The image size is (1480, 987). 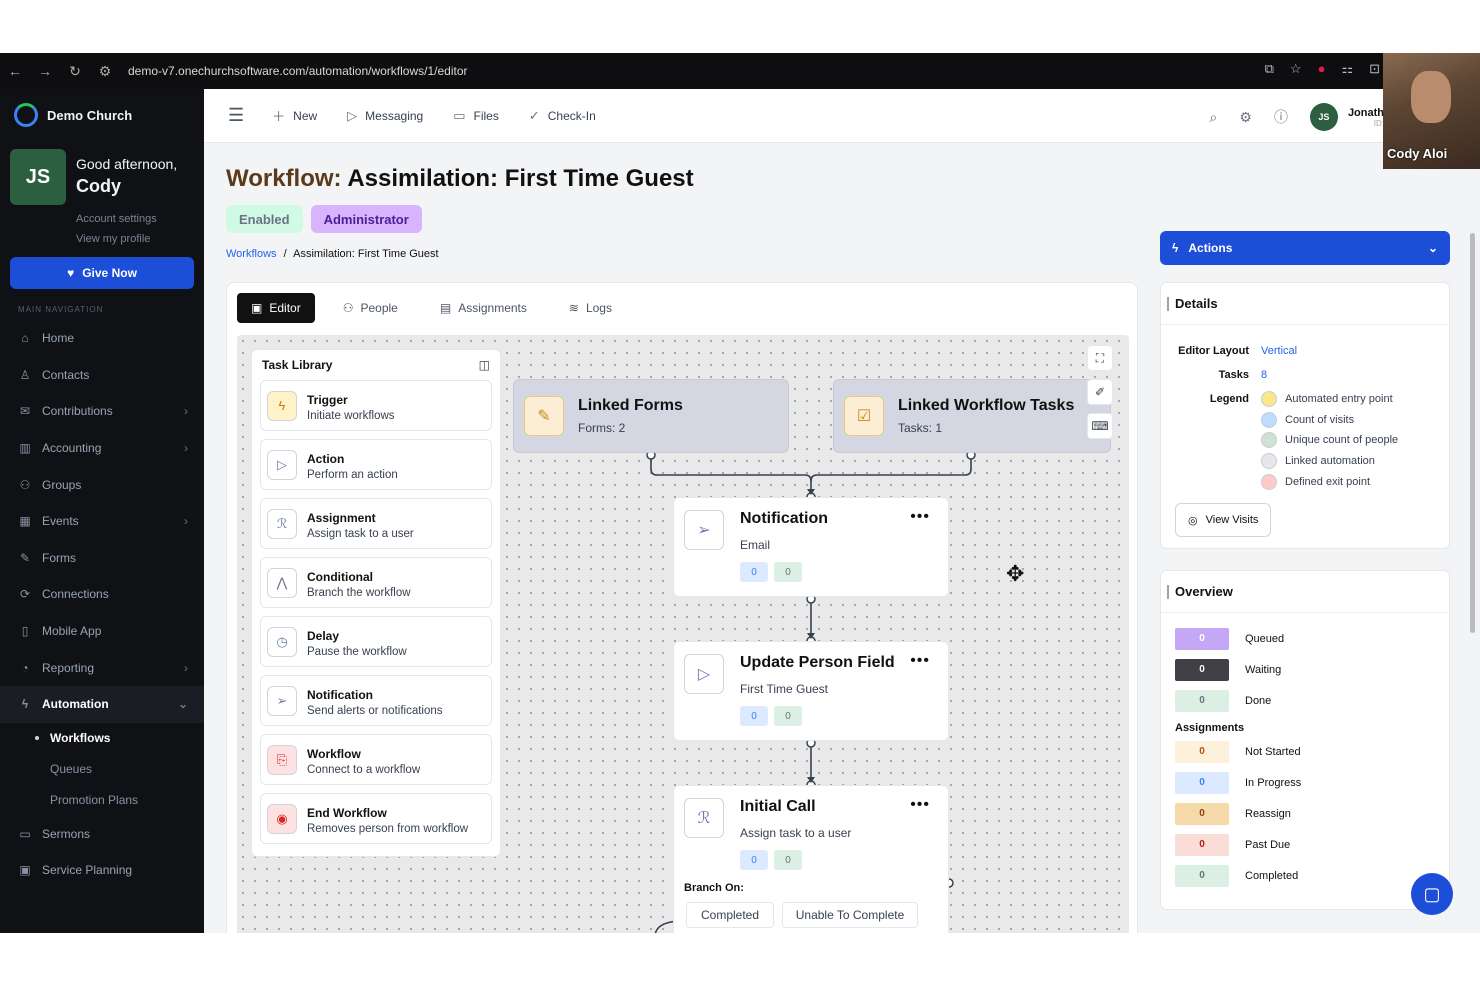 What do you see at coordinates (102, 411) in the screenshot?
I see `sidebar-item-contributions: ✉ Contributions ›` at bounding box center [102, 411].